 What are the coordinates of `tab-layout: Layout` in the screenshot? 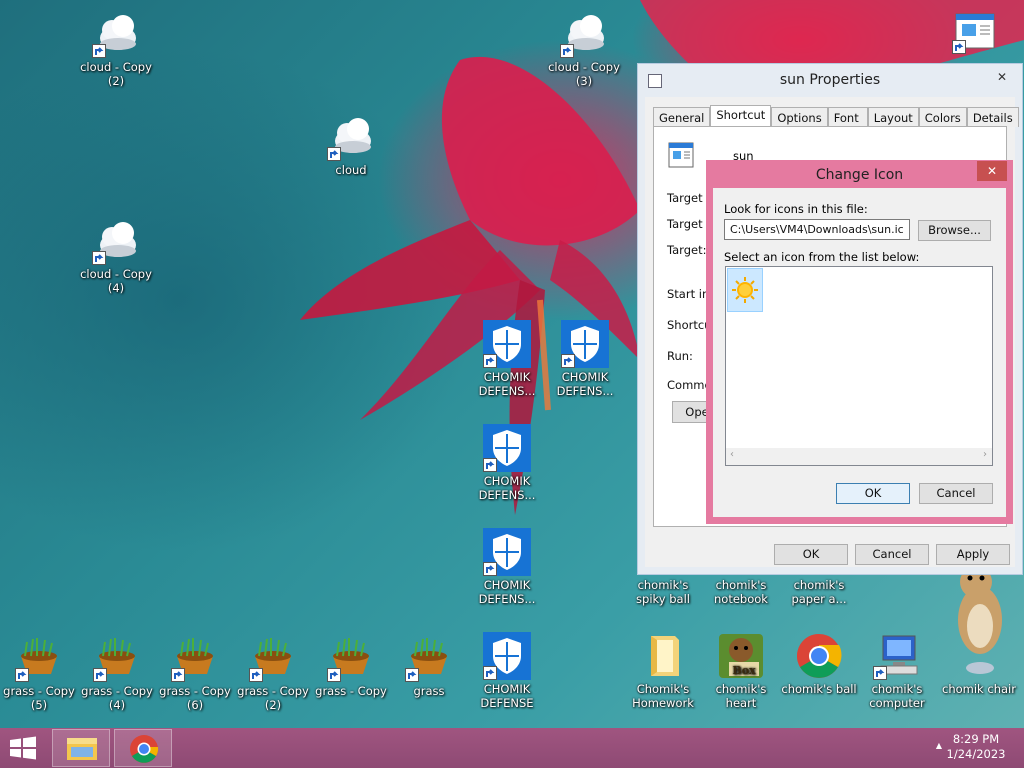 It's located at (893, 117).